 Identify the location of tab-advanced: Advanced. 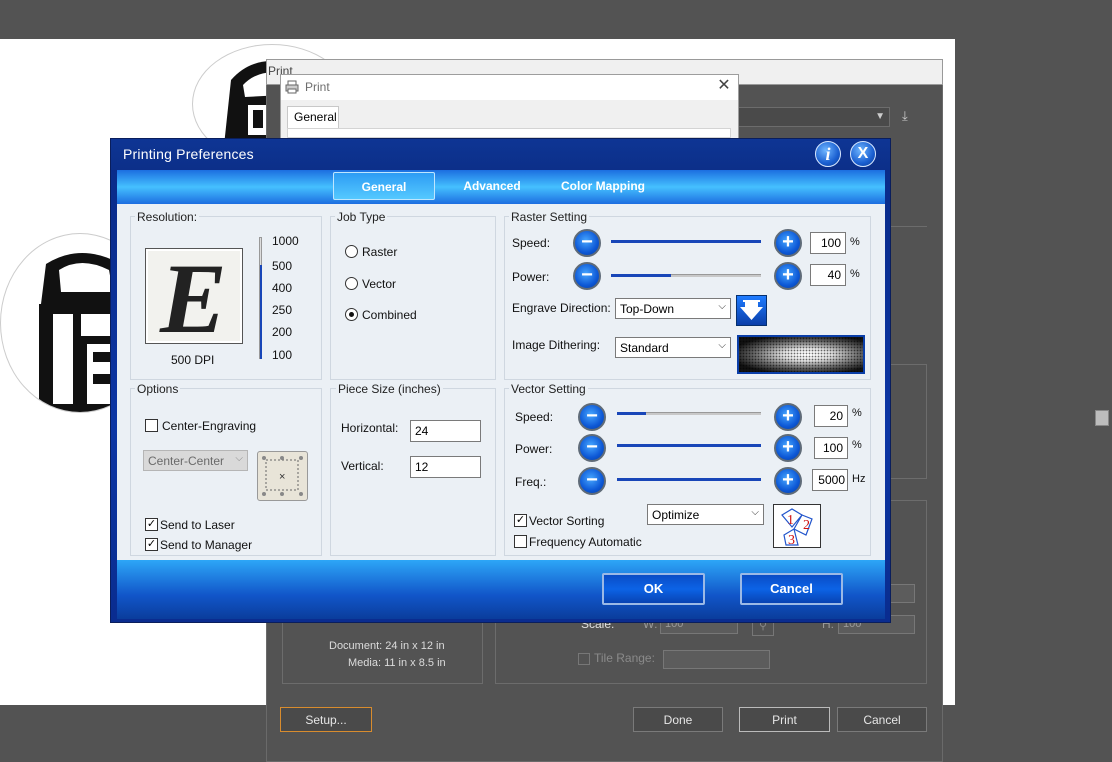
(492, 186).